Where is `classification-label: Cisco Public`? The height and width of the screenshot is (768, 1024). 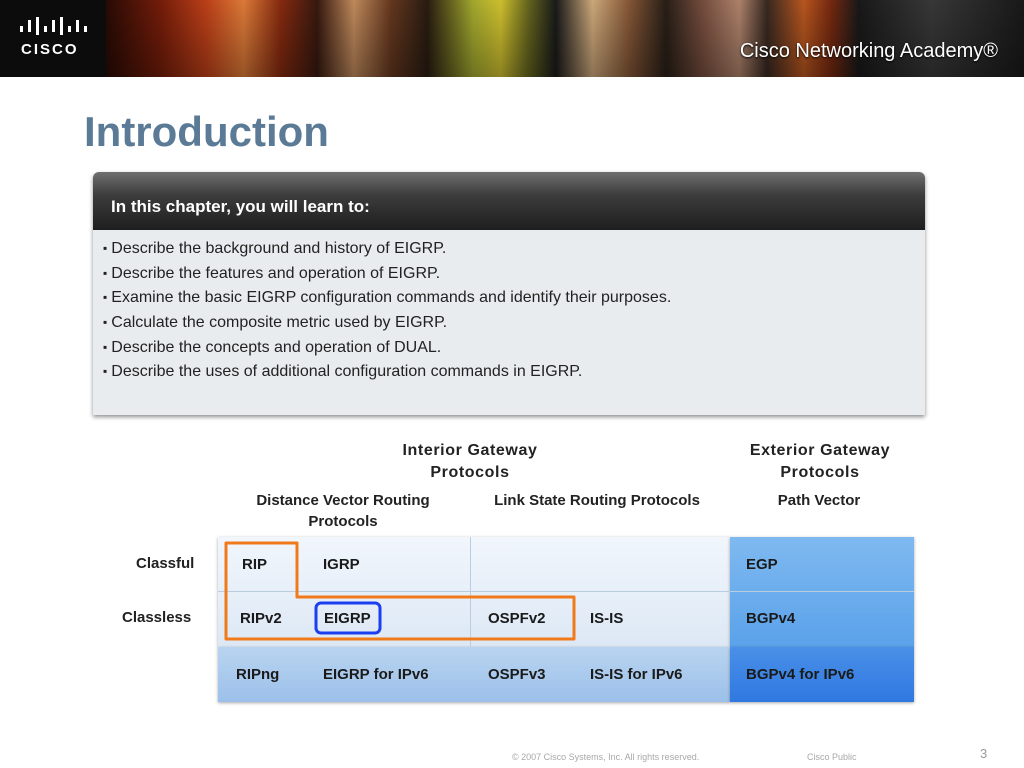
classification-label: Cisco Public is located at coordinates (832, 757).